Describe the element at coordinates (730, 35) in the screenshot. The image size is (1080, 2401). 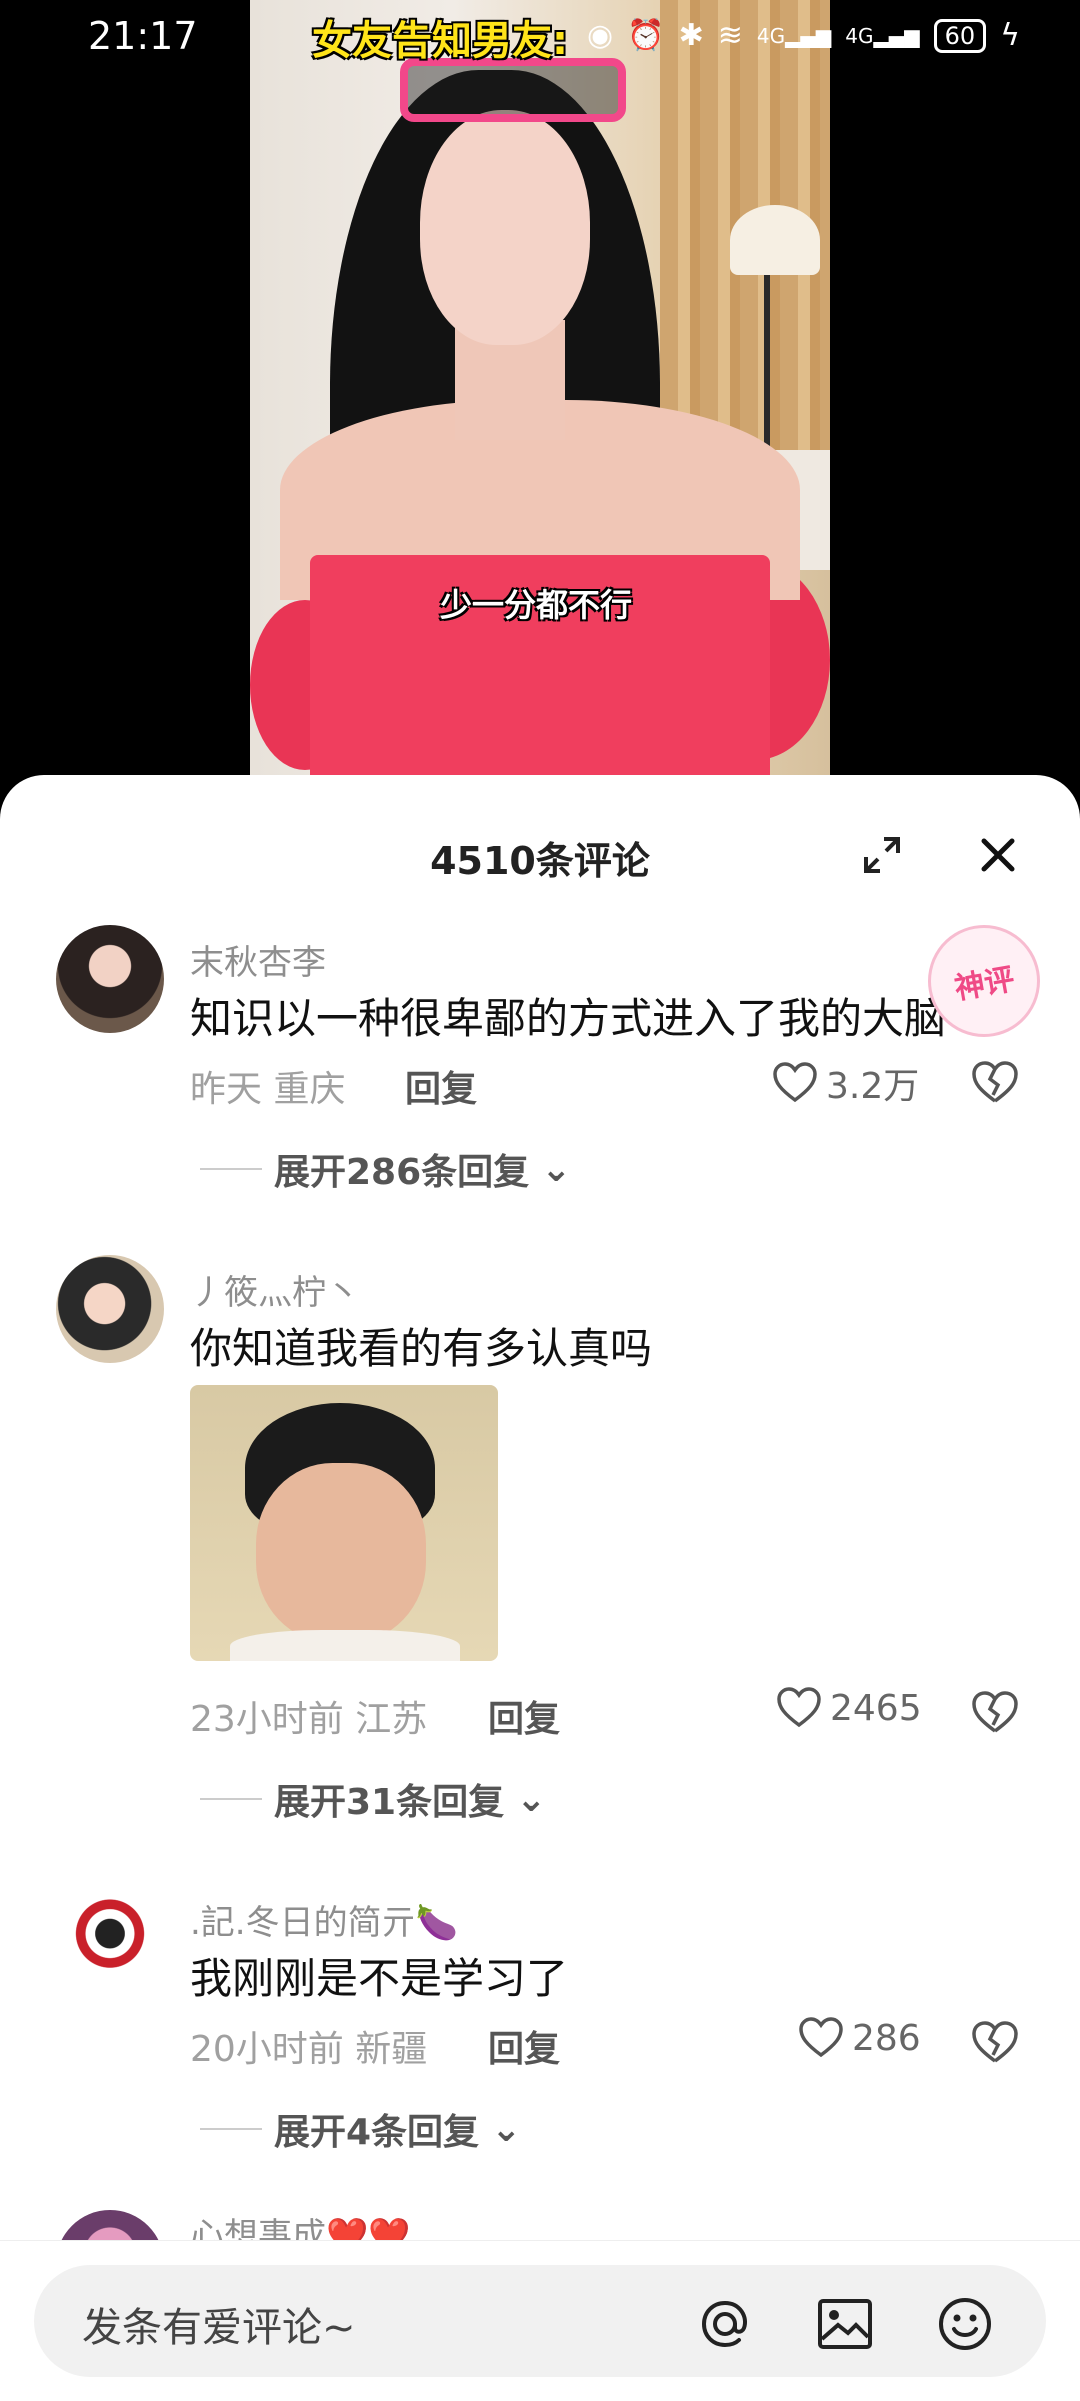
I see `wifi-icon: ≋` at that location.